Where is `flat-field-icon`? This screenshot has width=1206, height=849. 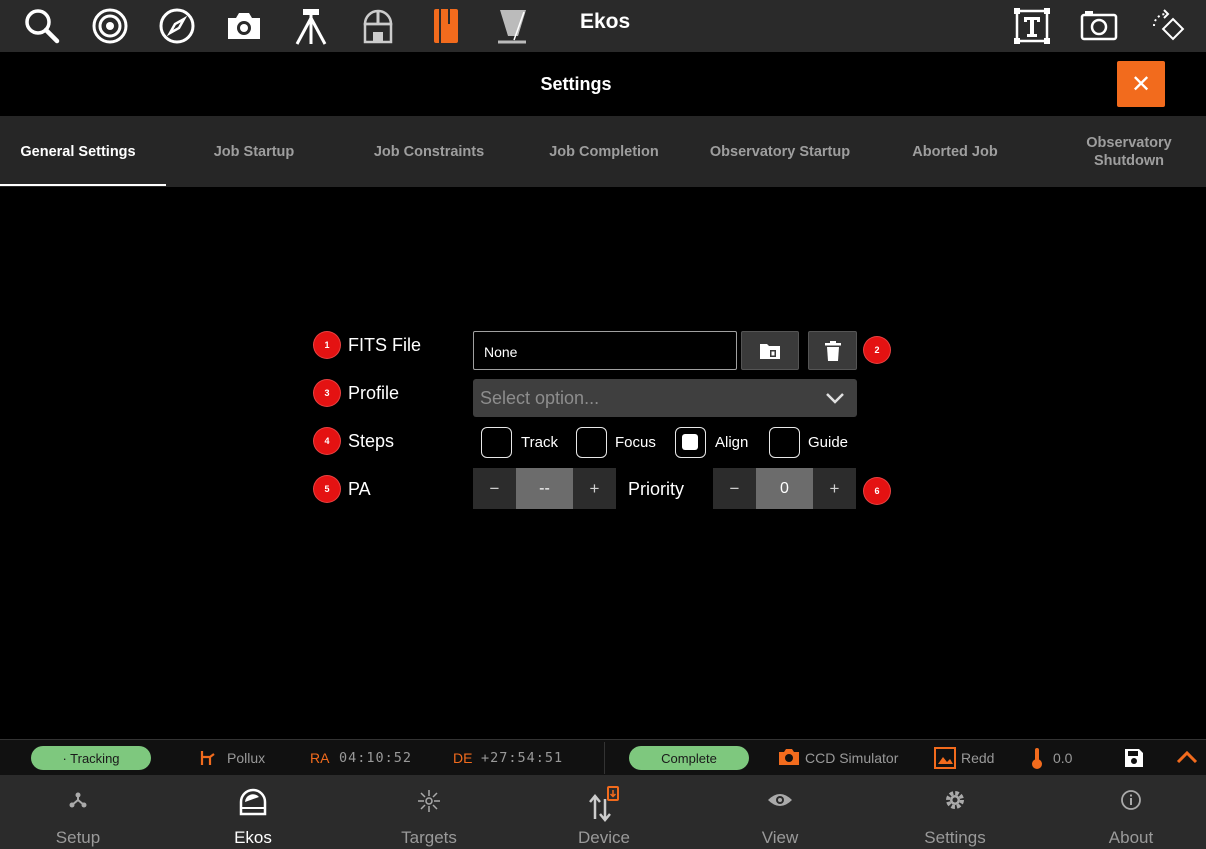
flat-field-icon is located at coordinates (513, 26).